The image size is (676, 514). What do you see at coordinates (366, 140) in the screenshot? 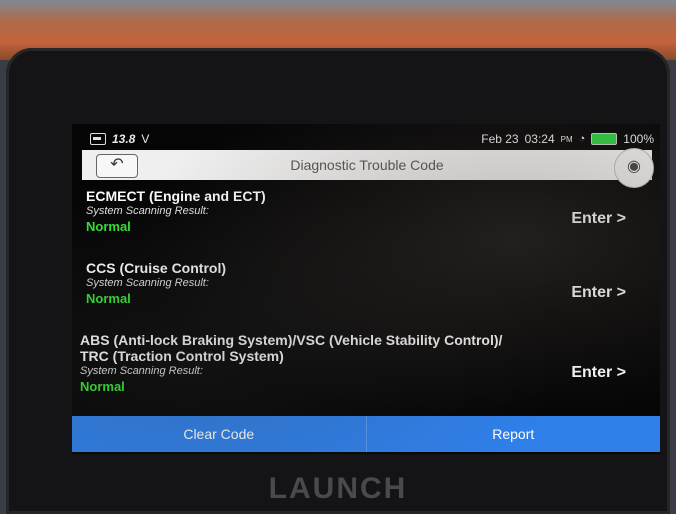
I see `status-bar: 13.8 V Feb 23 03:24 PM ◔ 100%` at bounding box center [366, 140].